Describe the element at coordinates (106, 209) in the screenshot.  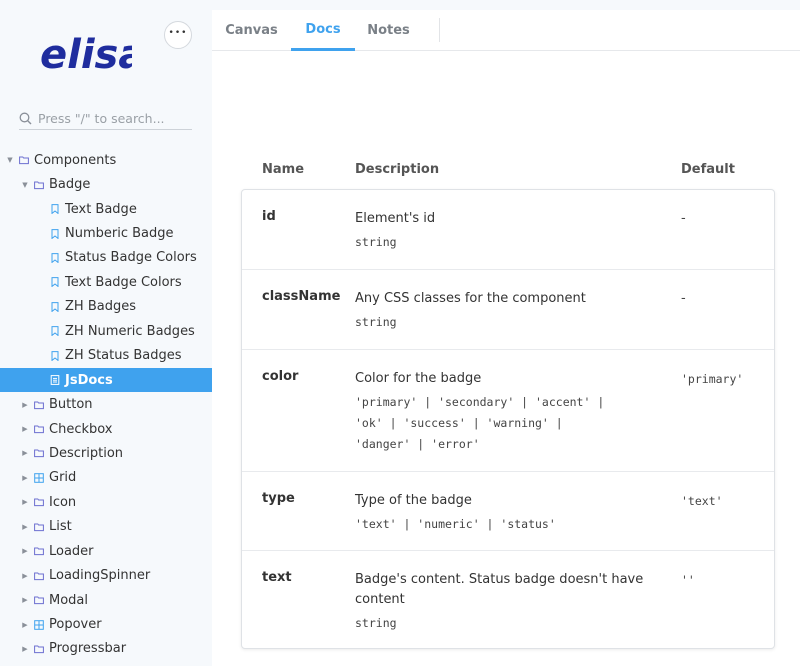
I see `sidebar-item-text-badge: Text Badge` at that location.